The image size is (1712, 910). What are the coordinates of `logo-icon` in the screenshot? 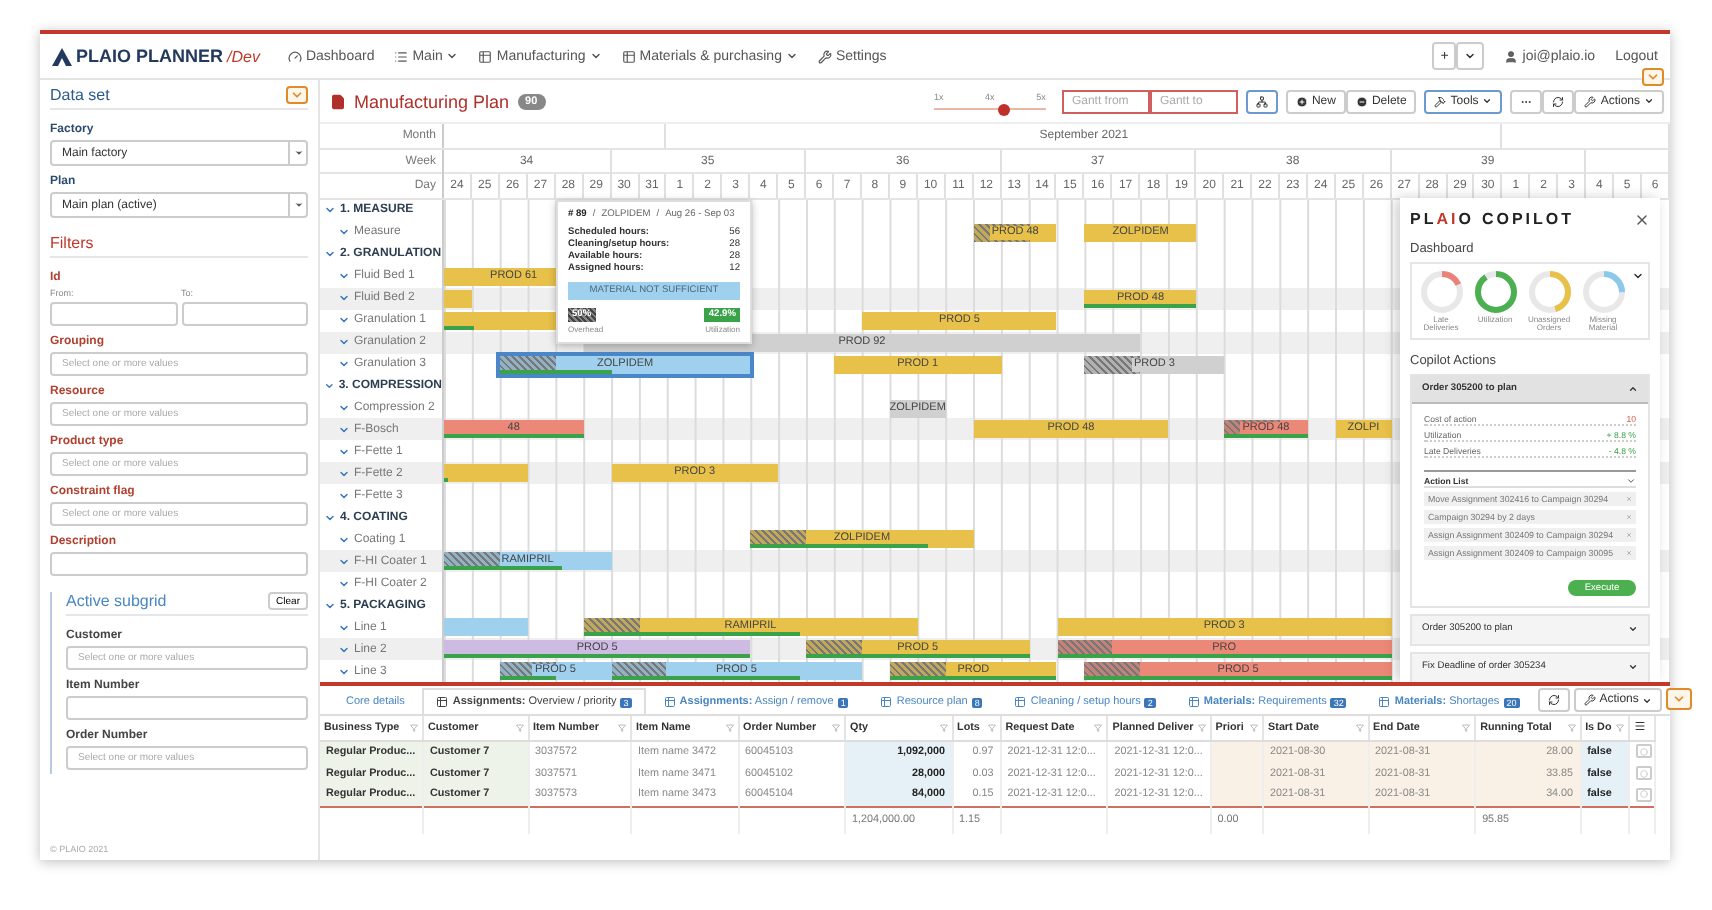 It's located at (62, 56).